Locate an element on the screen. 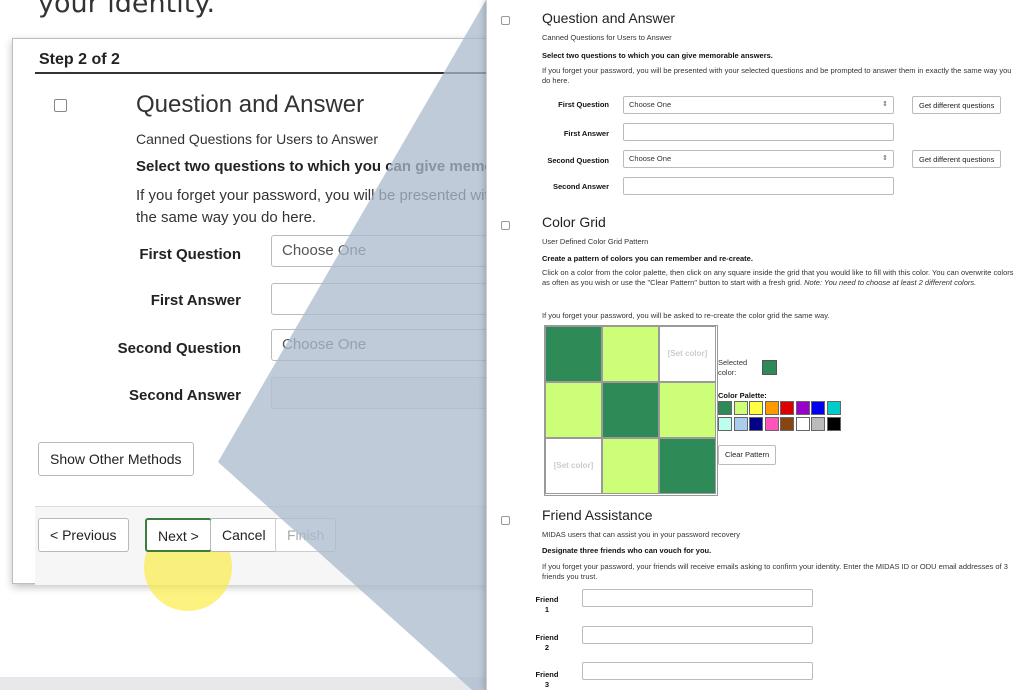 The width and height of the screenshot is (1021, 690). next-button: Next > is located at coordinates (178, 535).